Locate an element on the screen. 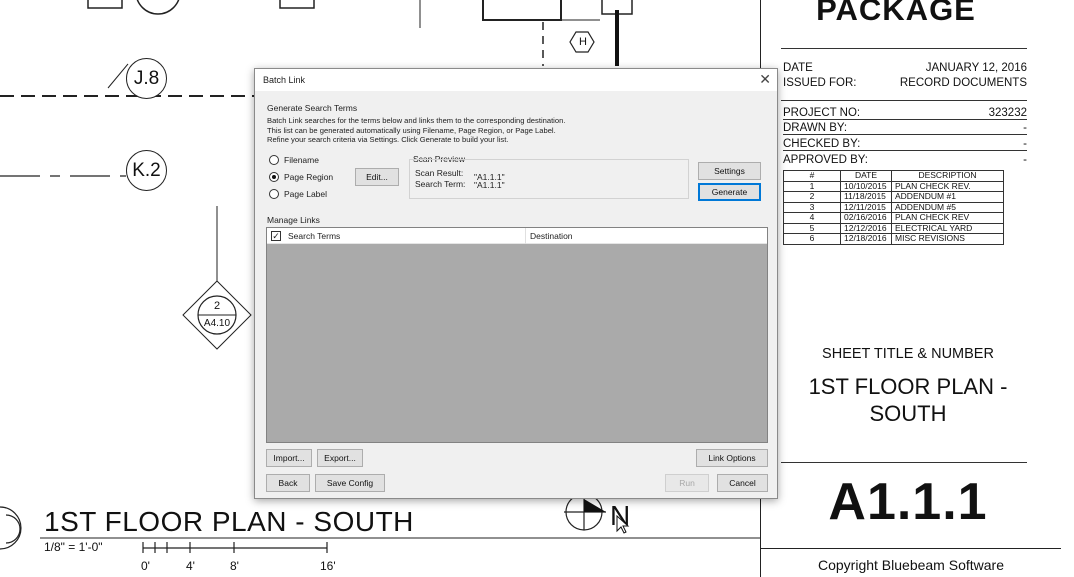 The width and height of the screenshot is (1074, 577). table-cell: 02/16/2016 is located at coordinates (866, 218).